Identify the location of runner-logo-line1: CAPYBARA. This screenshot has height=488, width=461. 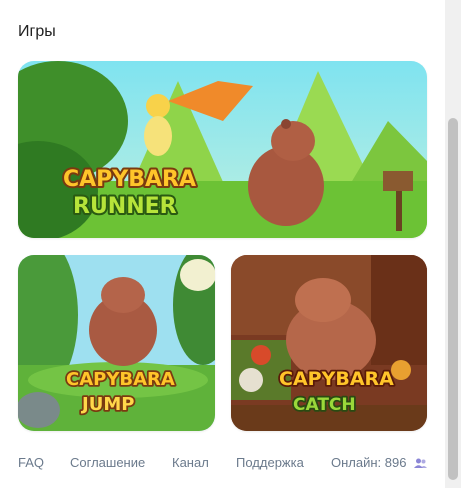
(129, 179).